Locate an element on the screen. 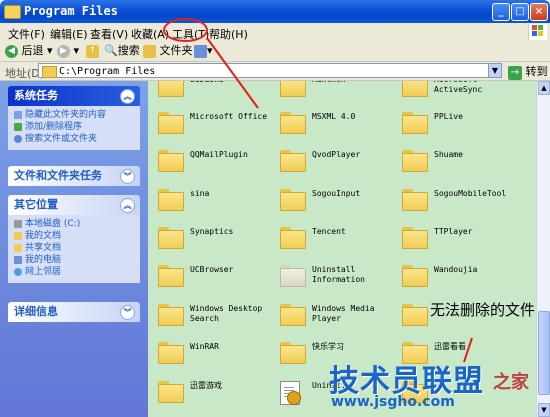  back-label: 后退 is located at coordinates (32, 50).